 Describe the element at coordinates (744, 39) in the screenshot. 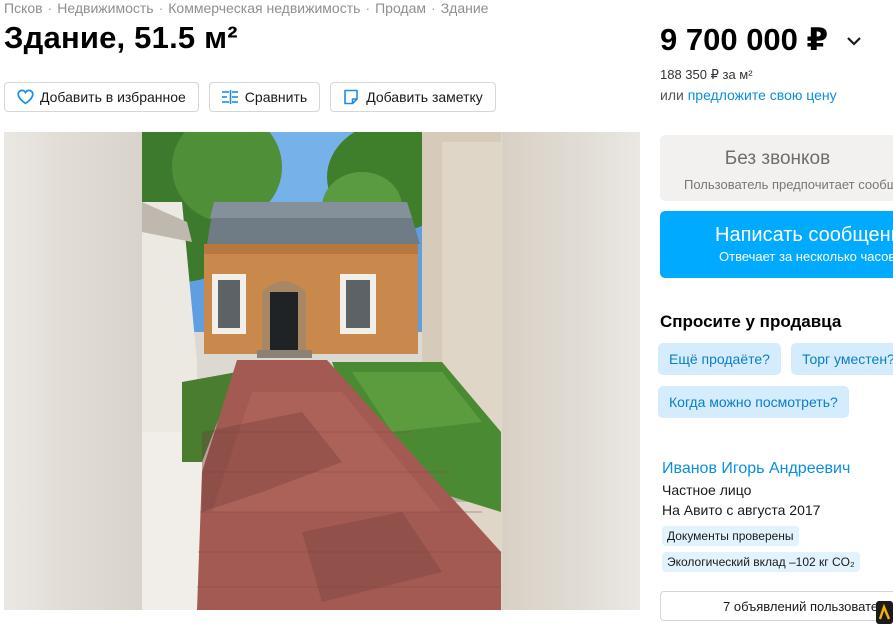

I see `price: 9 700 000 ₽` at that location.